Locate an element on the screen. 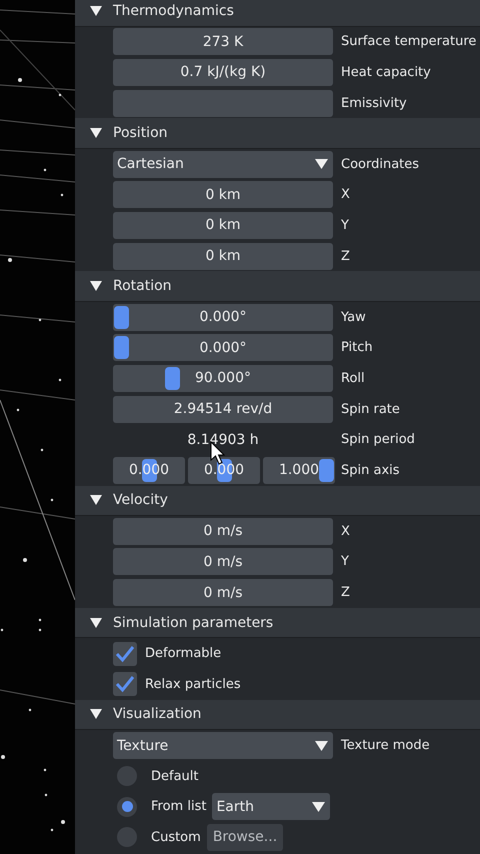 The image size is (480, 854). radio-label: Custom is located at coordinates (176, 837).